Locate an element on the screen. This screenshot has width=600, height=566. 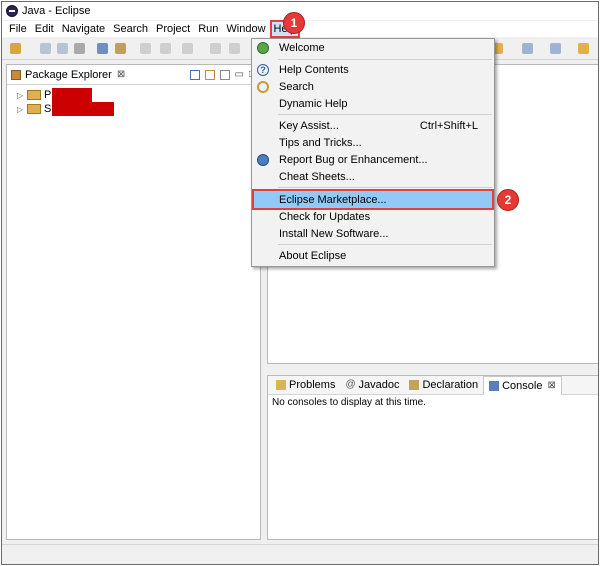
tab-console: Console ⊠ is located at coordinates (522, 385).